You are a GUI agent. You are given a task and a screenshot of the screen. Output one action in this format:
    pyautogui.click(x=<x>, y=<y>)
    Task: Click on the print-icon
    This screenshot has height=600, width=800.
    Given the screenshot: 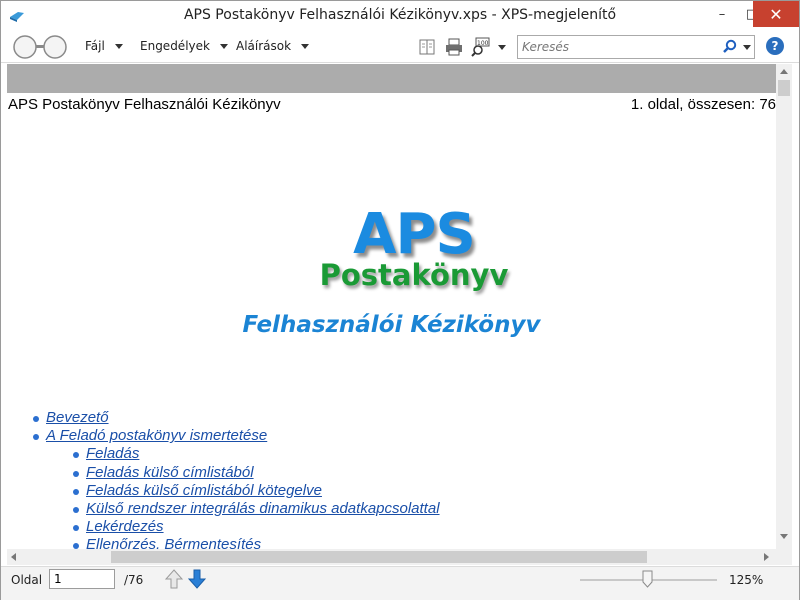 What is the action you would take?
    pyautogui.click(x=454, y=47)
    